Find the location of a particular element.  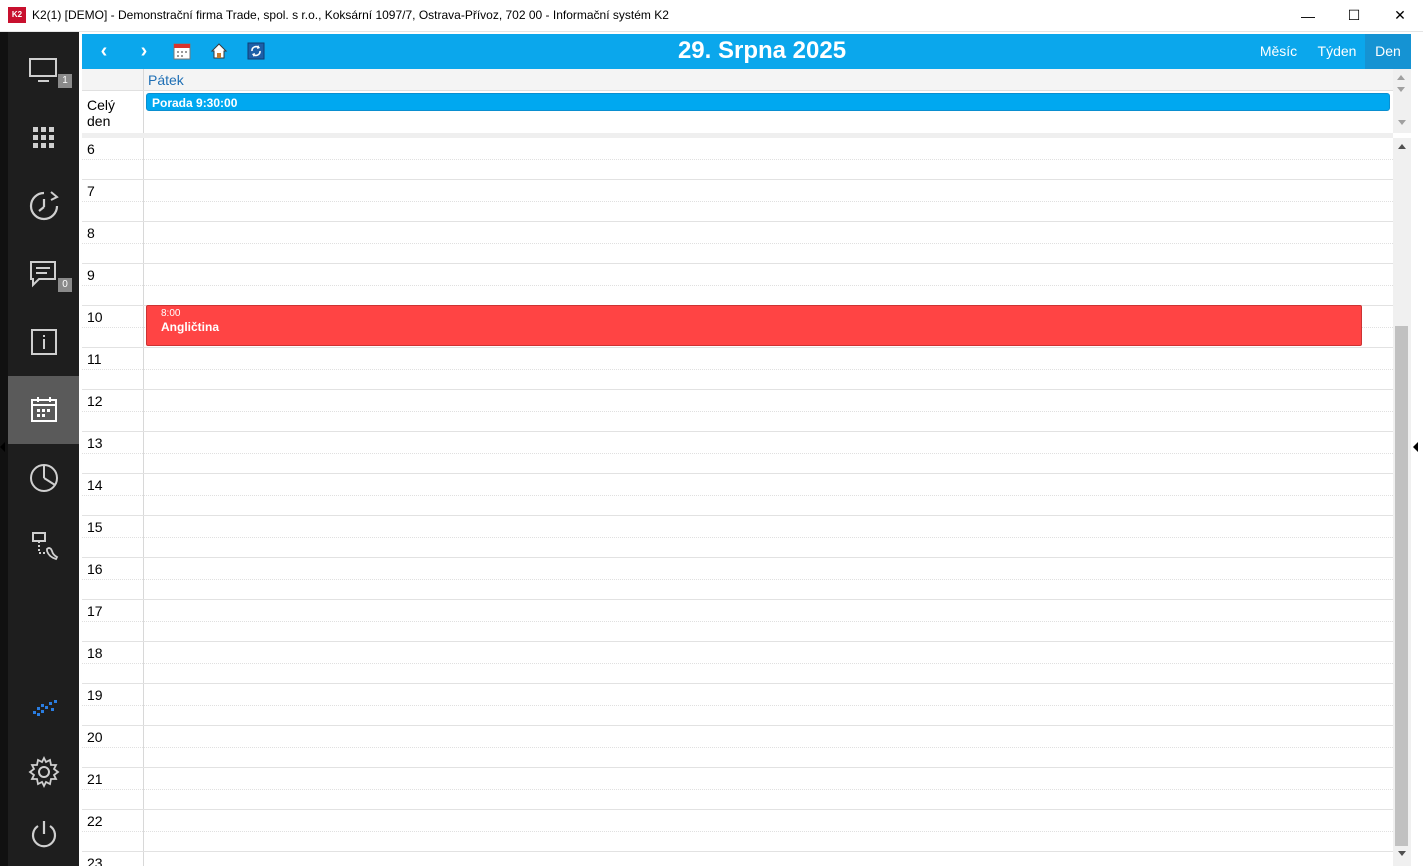

allday-event-title: Porada 9:30:00 is located at coordinates (195, 103).